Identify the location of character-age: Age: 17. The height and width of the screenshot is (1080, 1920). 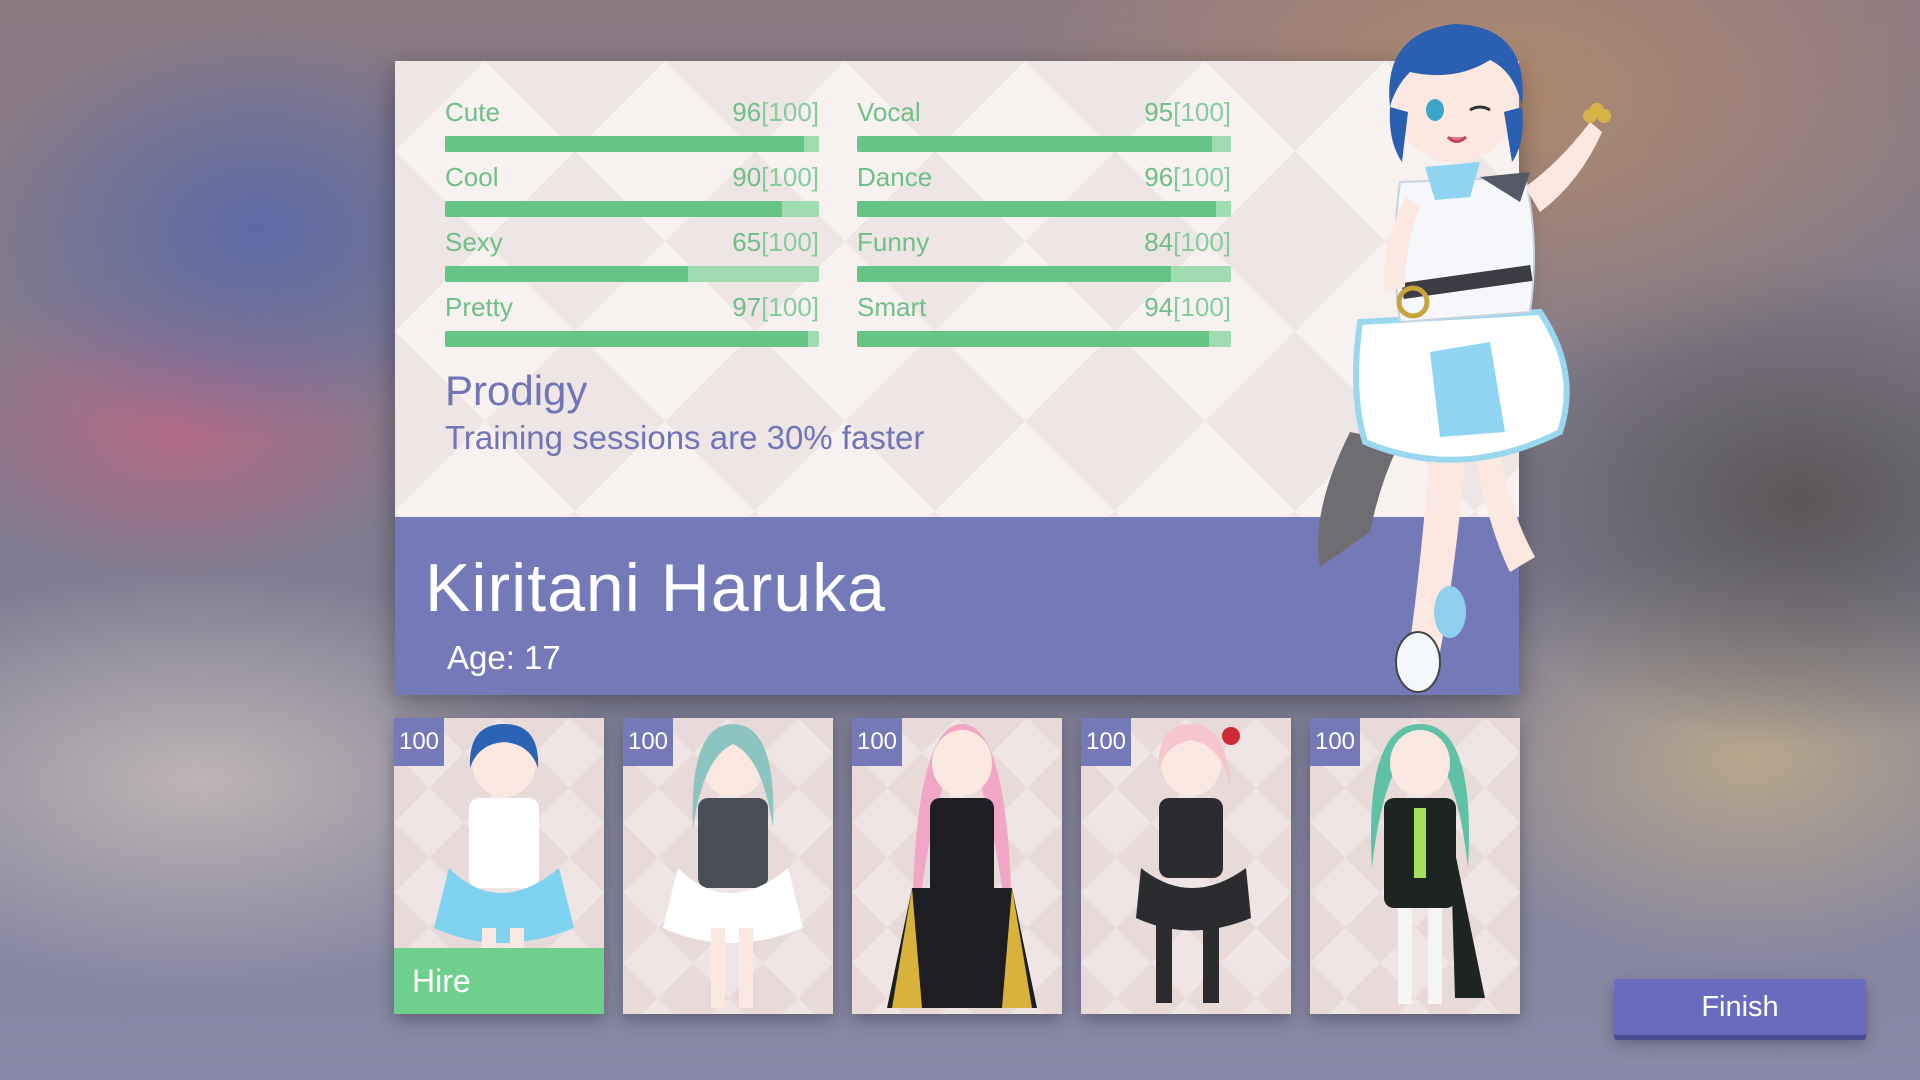
(504, 657).